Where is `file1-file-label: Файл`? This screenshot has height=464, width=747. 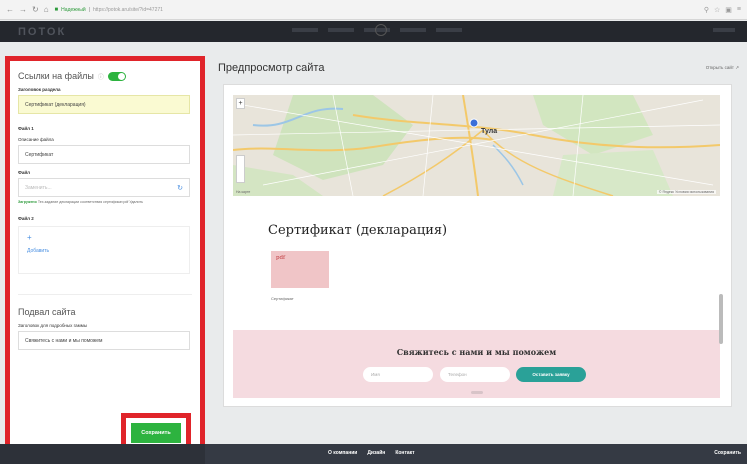
file1-file-label: Файл is located at coordinates (24, 172).